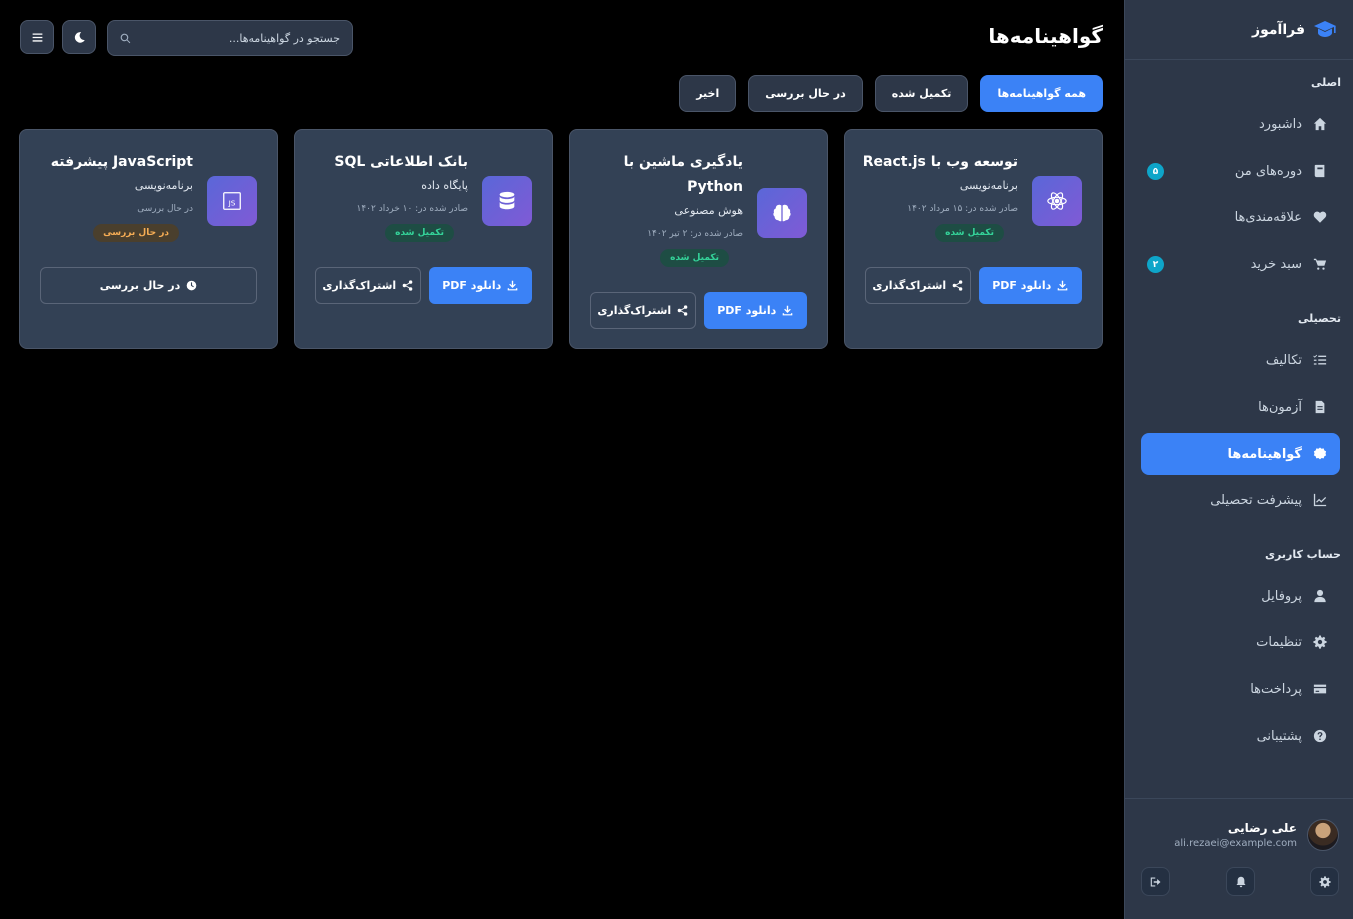 The height and width of the screenshot is (919, 1353). What do you see at coordinates (921, 93) in the screenshot?
I see `tab-completed: تکمیل شده` at bounding box center [921, 93].